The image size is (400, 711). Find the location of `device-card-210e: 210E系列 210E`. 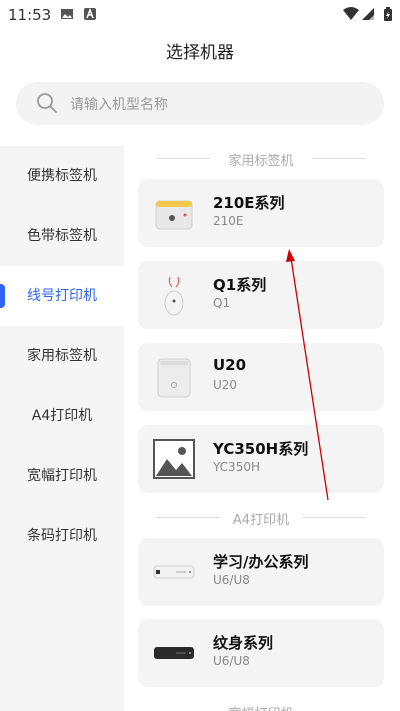

device-card-210e: 210E系列 210E is located at coordinates (261, 213).